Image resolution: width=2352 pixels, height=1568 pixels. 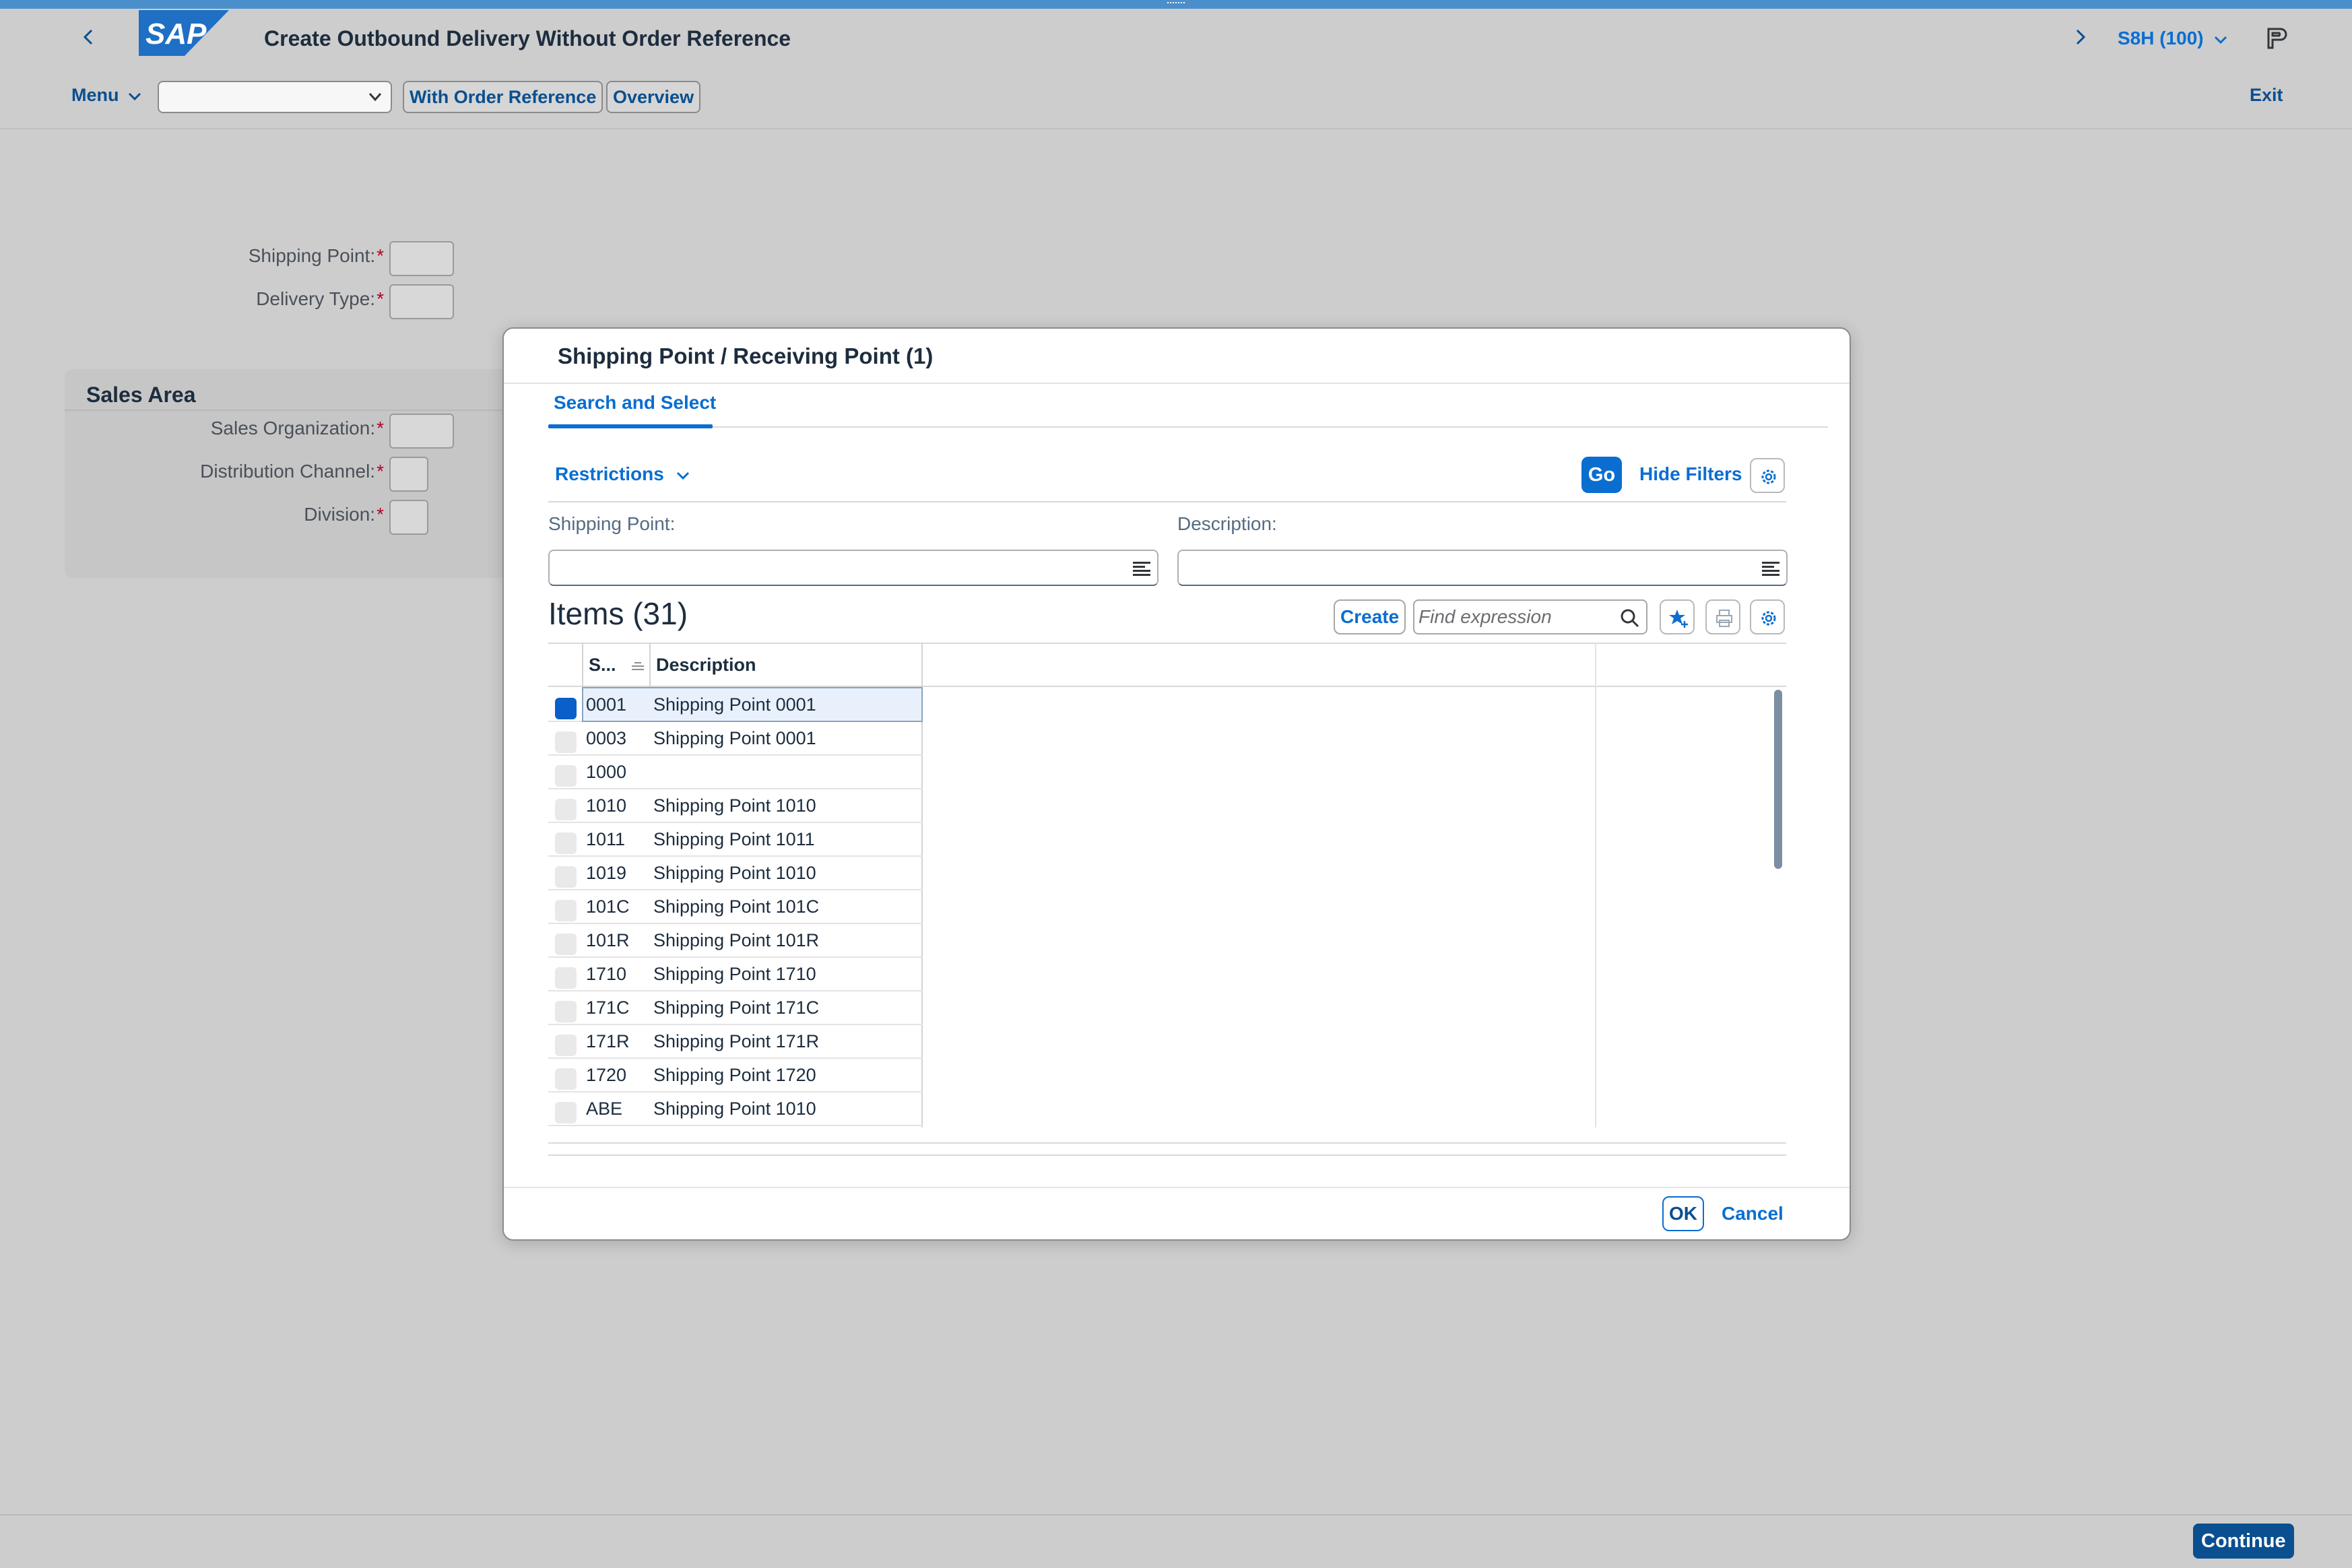 What do you see at coordinates (106, 95) in the screenshot?
I see `menu-button: Menu` at bounding box center [106, 95].